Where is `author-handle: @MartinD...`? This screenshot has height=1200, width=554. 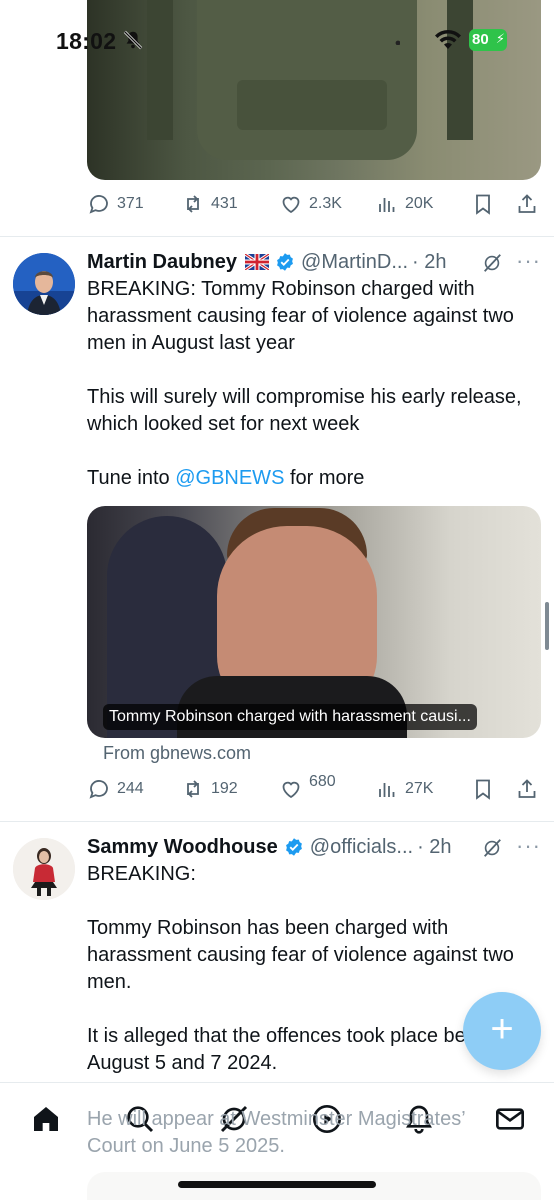
author-handle: @MartinD... is located at coordinates (354, 262).